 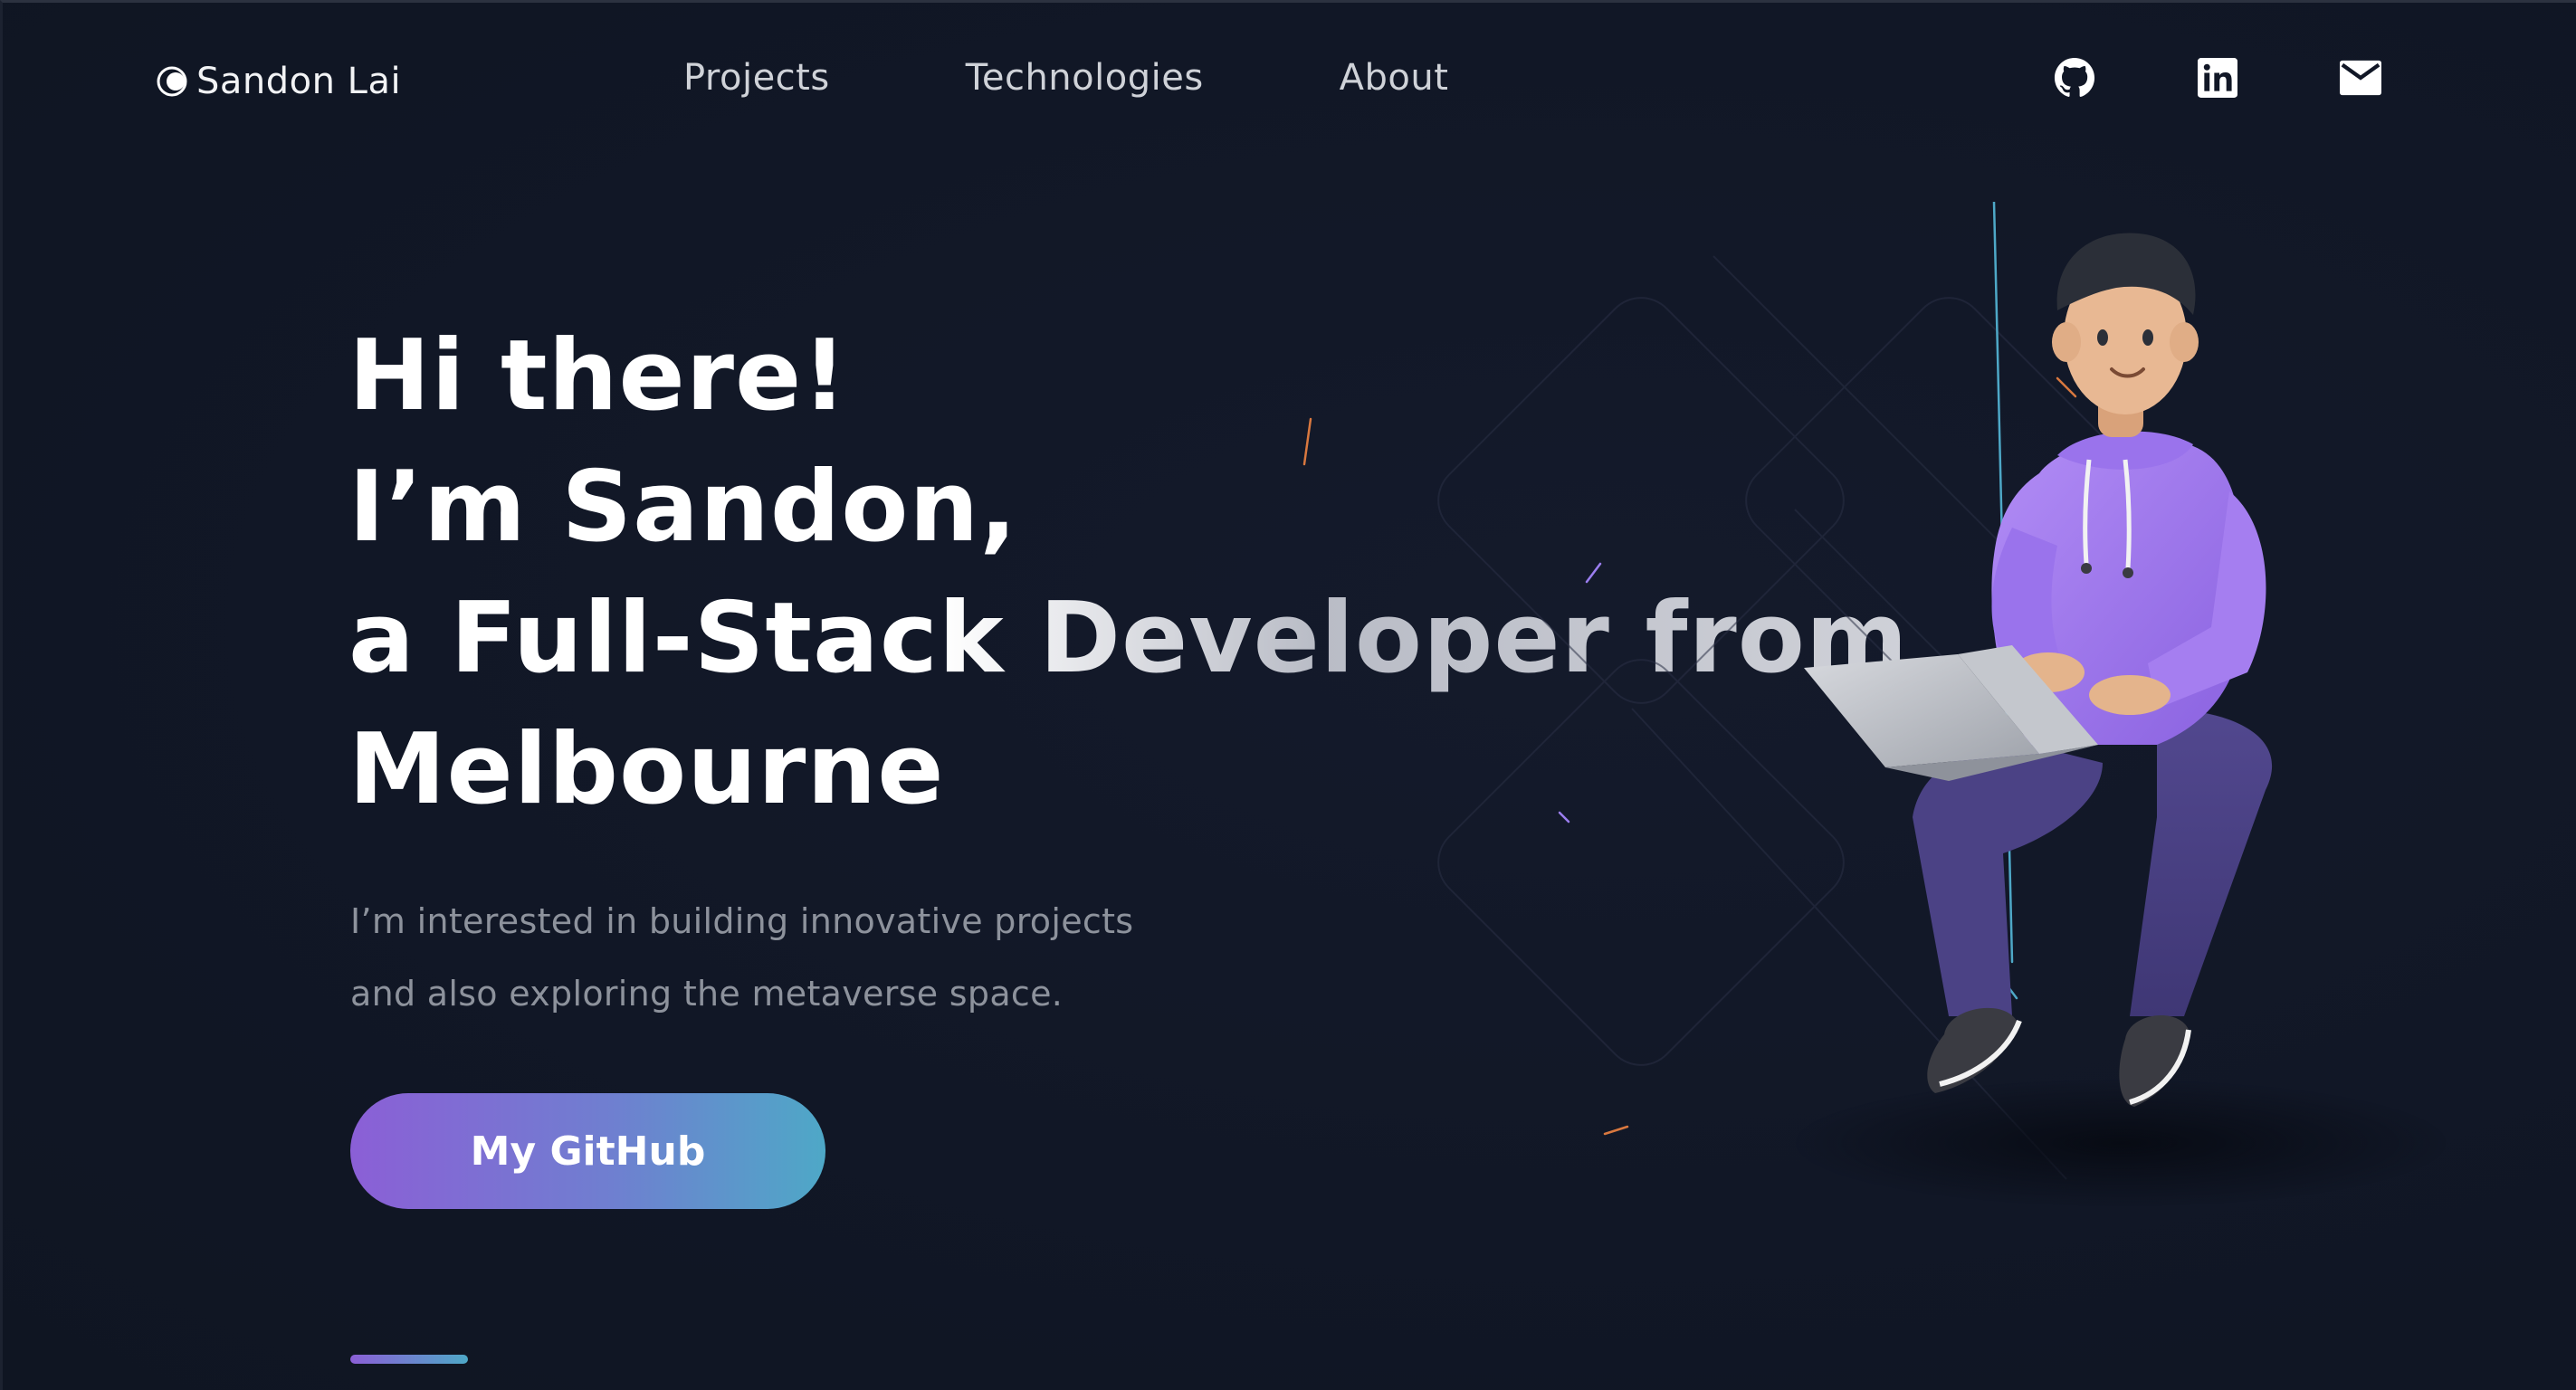 I want to click on my-github-button: My GitHub, so click(x=587, y=1151).